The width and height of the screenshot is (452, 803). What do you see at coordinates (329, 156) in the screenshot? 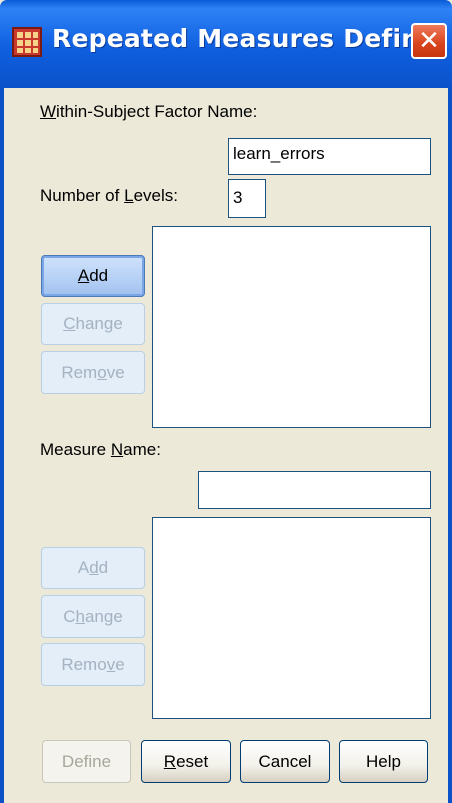
I see `factor-name-input: learn_errors` at bounding box center [329, 156].